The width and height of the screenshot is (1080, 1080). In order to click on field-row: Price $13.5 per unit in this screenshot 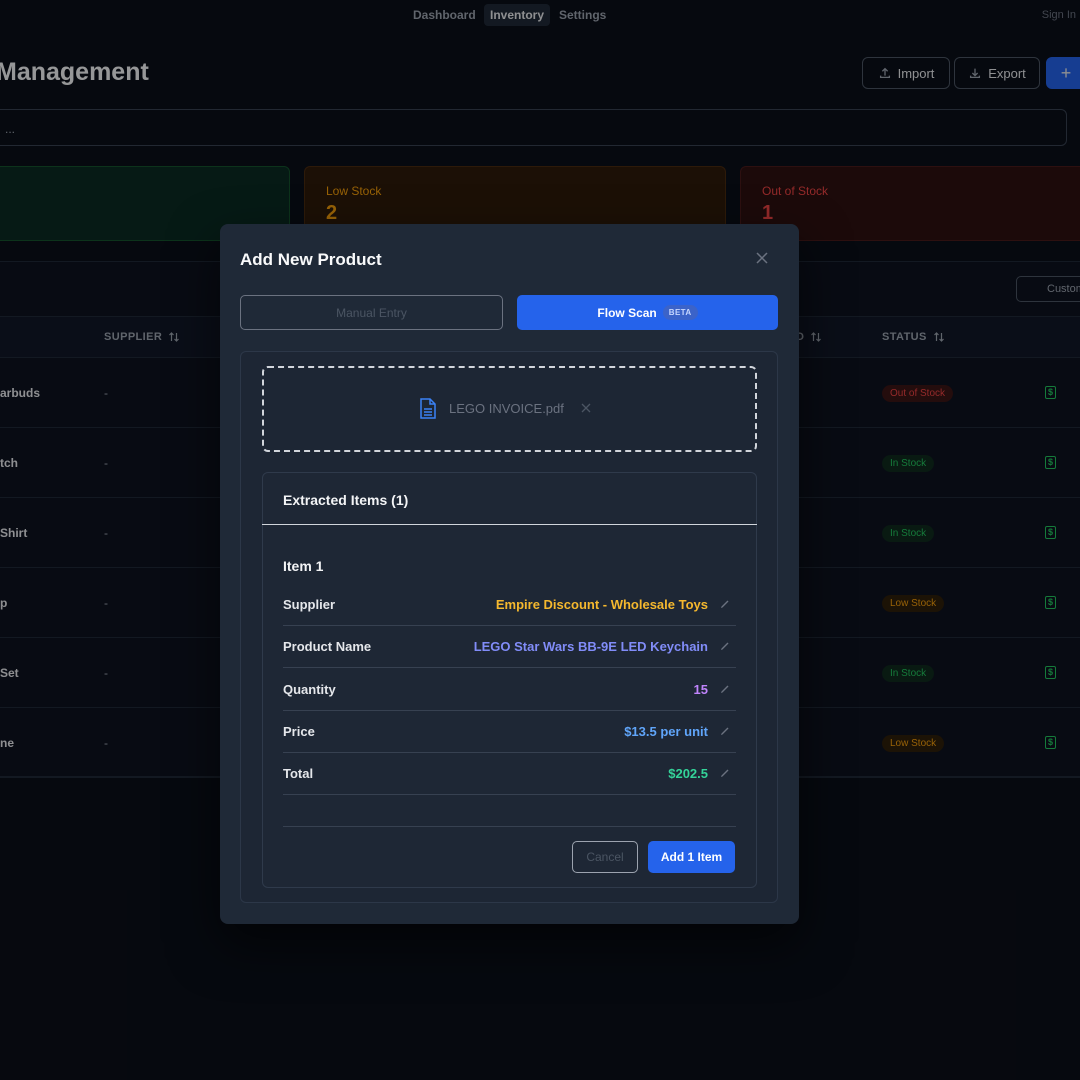, I will do `click(509, 732)`.